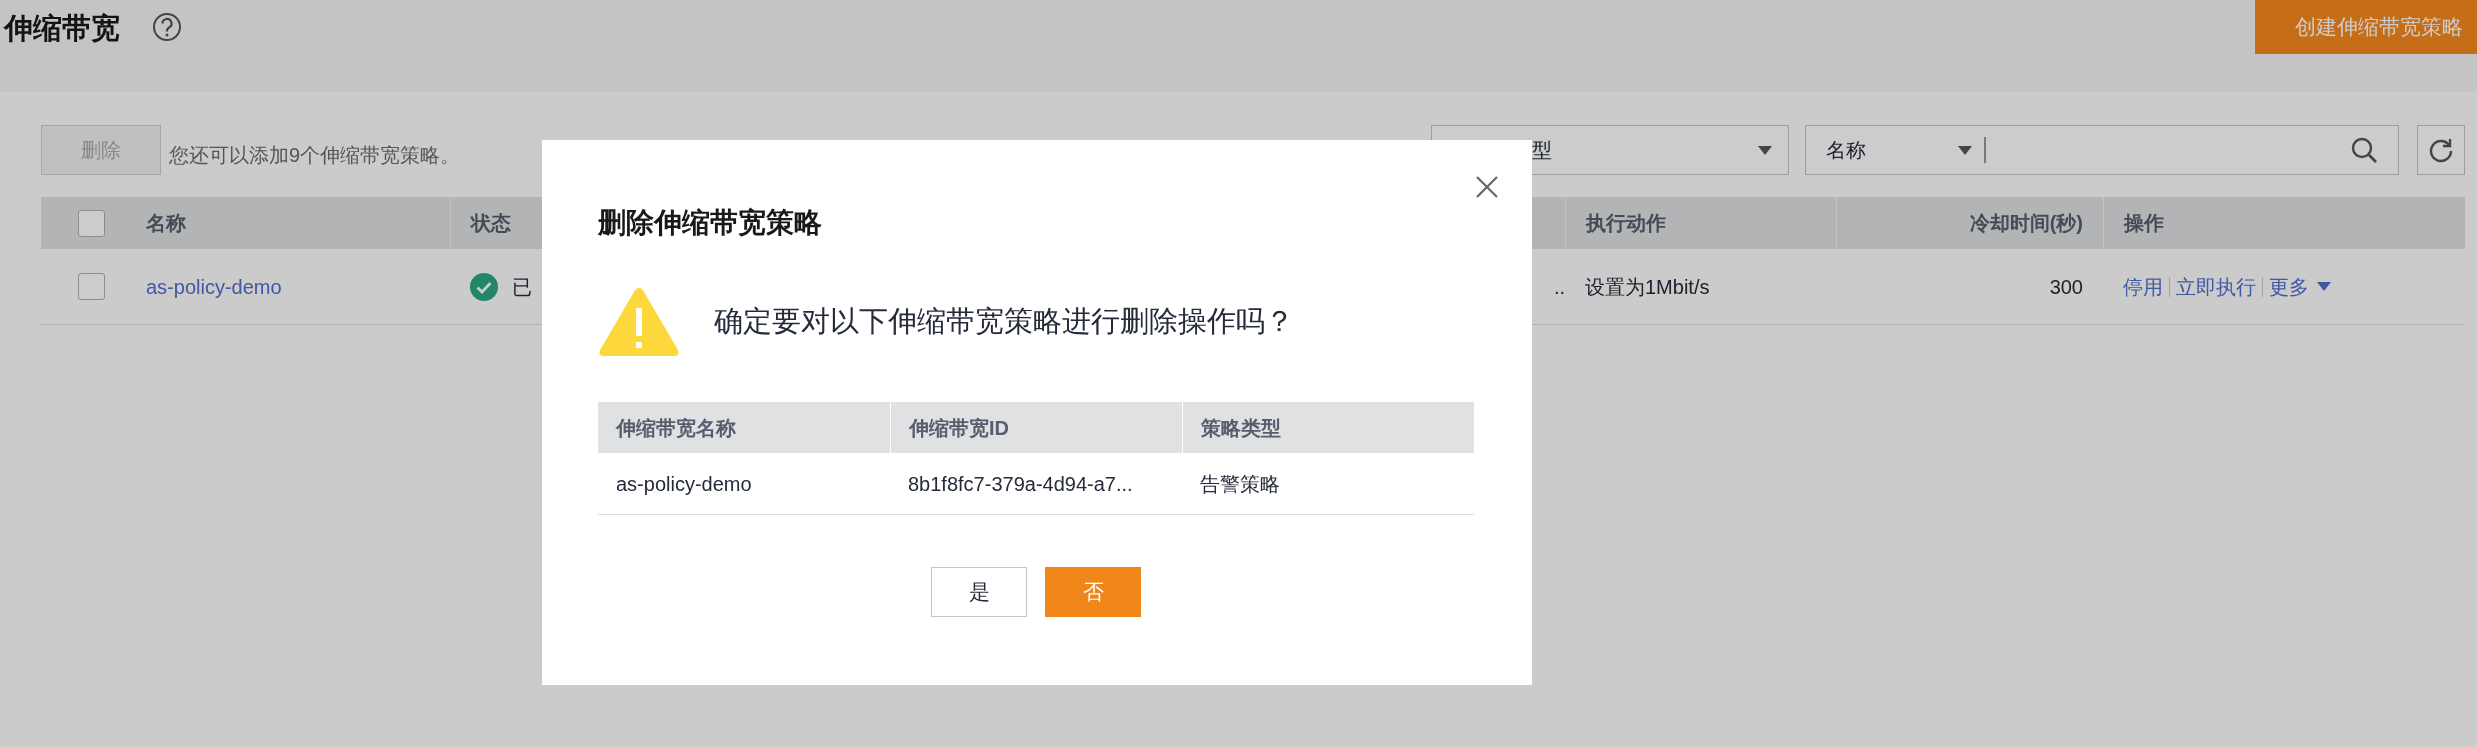  Describe the element at coordinates (1004, 322) in the screenshot. I see `confirm-message: 确定要对以下伸缩带宽策略进行删除操作吗？` at that location.